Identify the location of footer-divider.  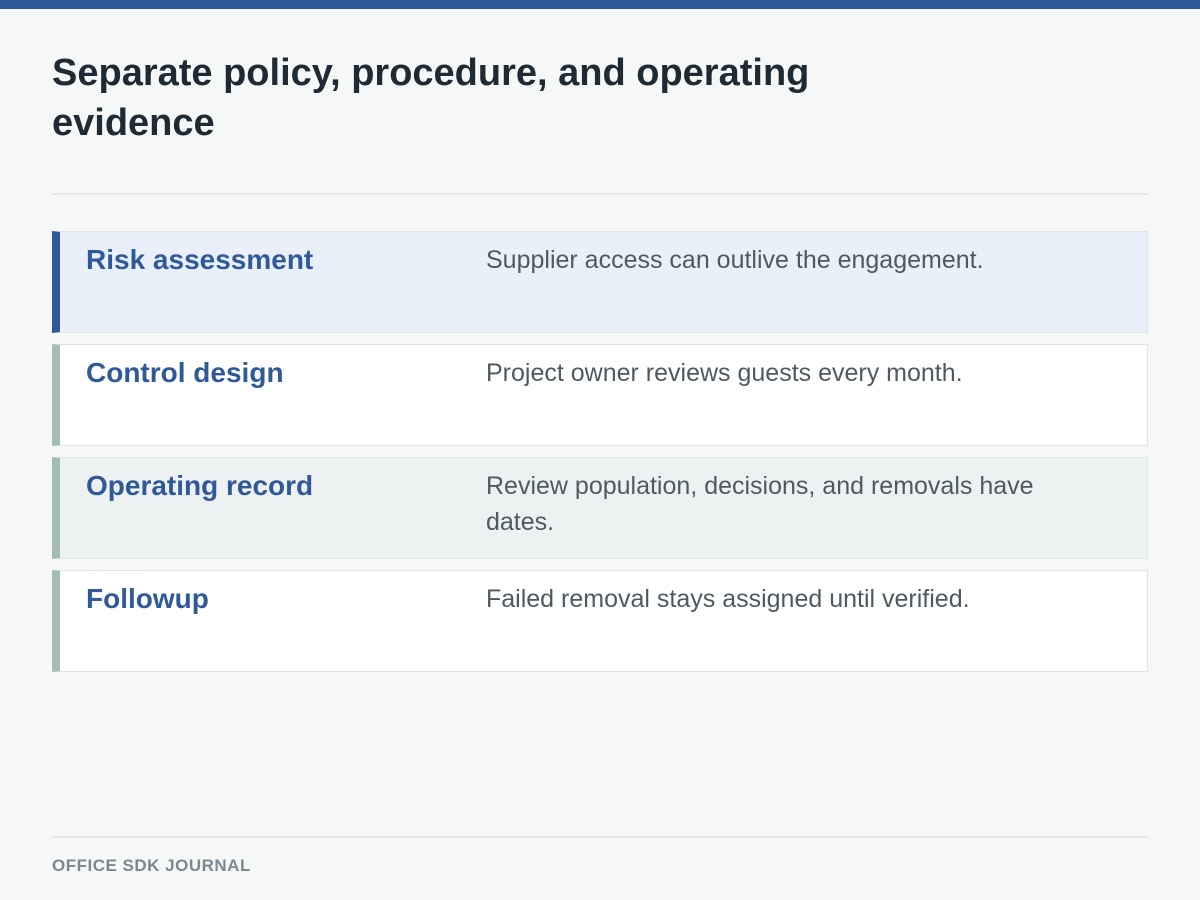
(600, 837).